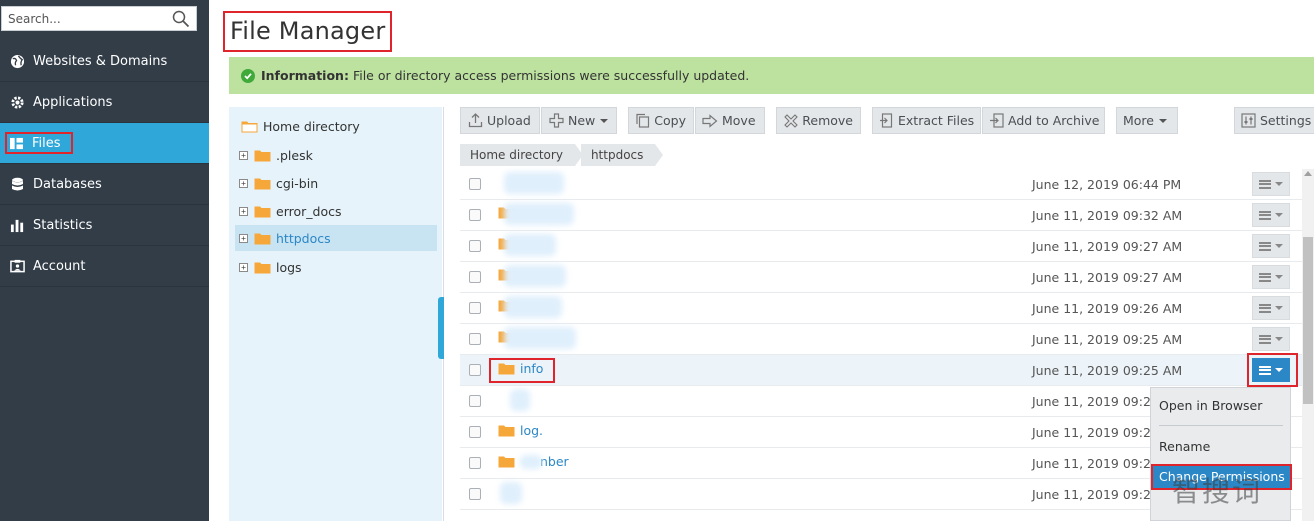 This screenshot has height=521, width=1314. What do you see at coordinates (1107, 246) in the screenshot?
I see `modified-date: June 11, 2019 09:27 AM` at bounding box center [1107, 246].